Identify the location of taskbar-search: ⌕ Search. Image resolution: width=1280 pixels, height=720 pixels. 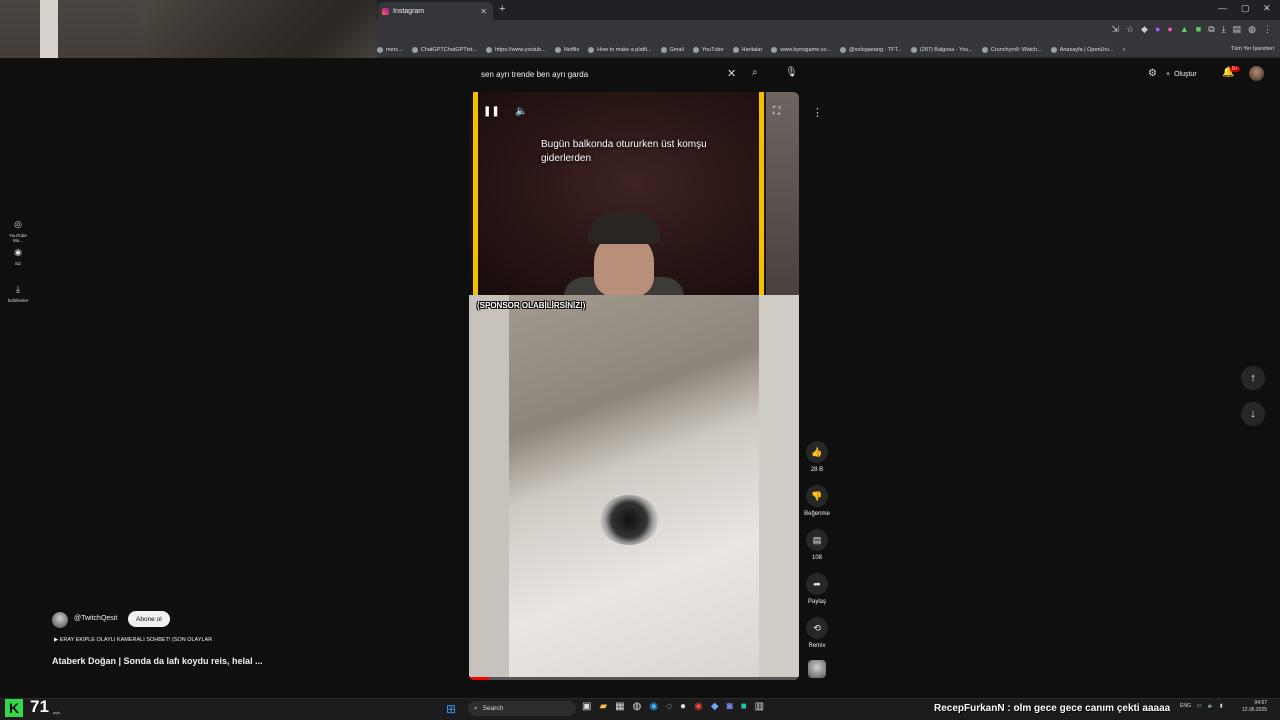
(522, 708).